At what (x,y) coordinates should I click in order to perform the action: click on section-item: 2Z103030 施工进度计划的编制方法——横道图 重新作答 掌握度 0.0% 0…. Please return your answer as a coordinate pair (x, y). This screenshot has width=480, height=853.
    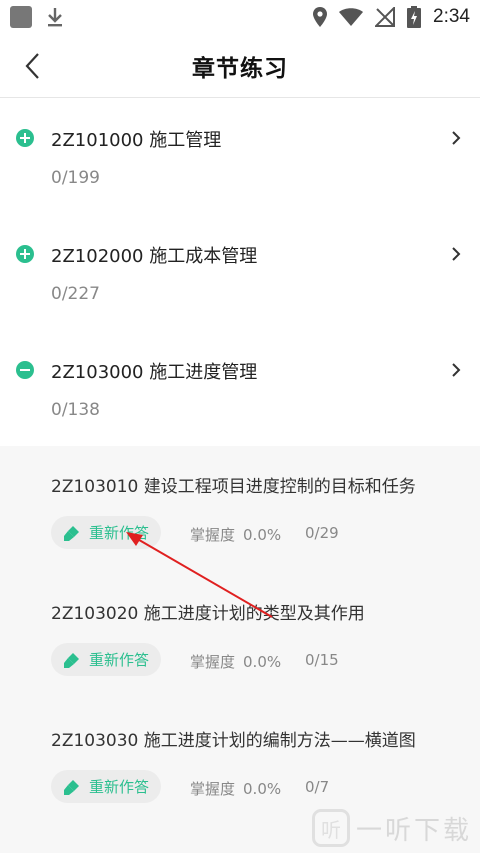
    Looking at the image, I should click on (240, 763).